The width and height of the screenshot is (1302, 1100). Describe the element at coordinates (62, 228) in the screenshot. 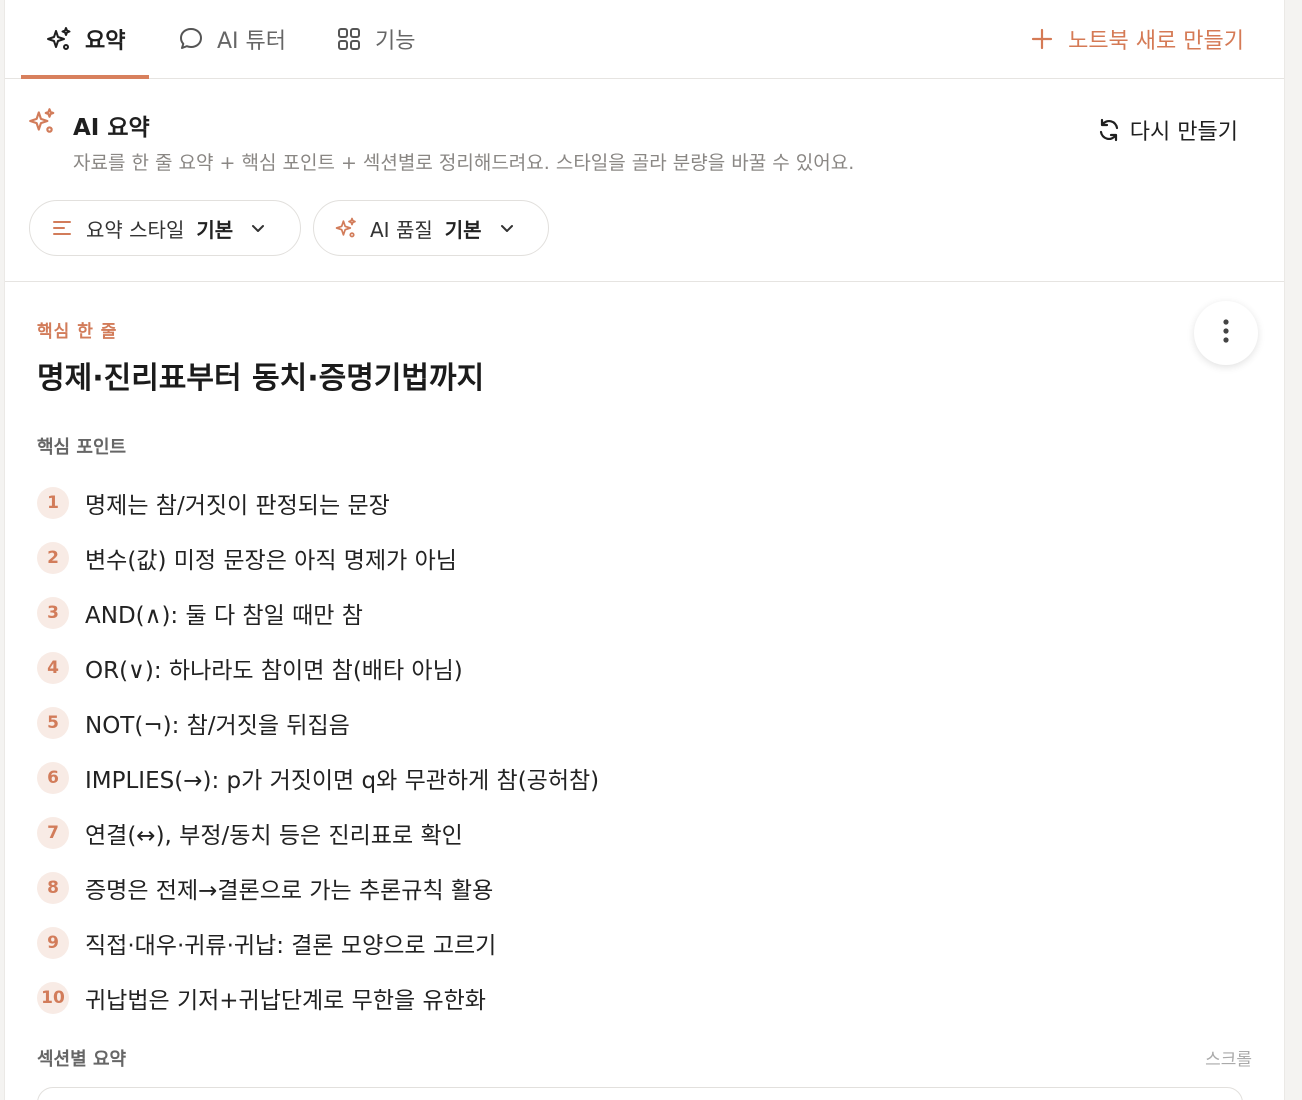

I see `lines-icon` at that location.